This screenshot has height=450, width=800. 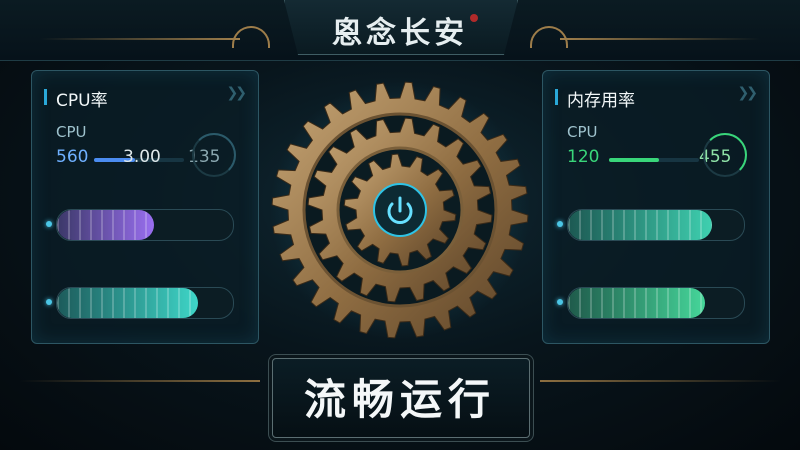 I want to click on cpu-min-value: 560, so click(x=72, y=157).